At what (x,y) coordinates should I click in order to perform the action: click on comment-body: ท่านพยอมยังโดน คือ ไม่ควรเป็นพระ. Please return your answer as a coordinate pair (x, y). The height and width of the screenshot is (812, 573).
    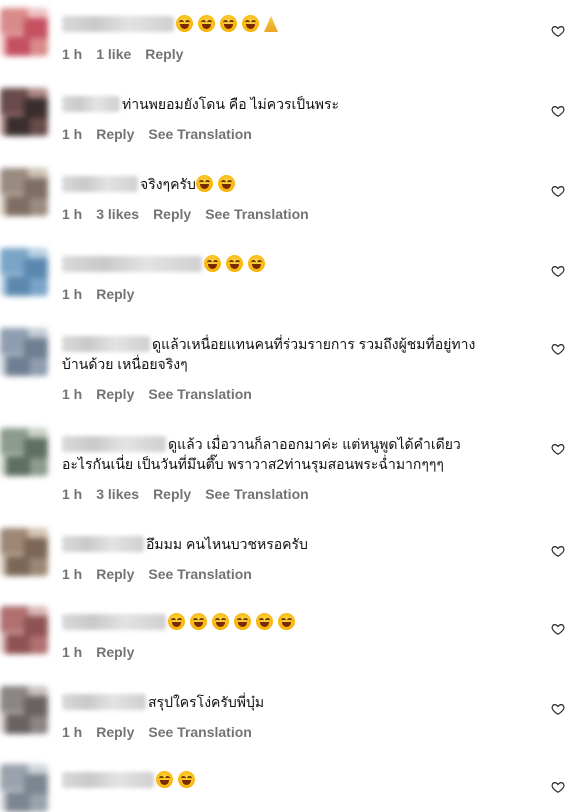
    Looking at the image, I should click on (297, 104).